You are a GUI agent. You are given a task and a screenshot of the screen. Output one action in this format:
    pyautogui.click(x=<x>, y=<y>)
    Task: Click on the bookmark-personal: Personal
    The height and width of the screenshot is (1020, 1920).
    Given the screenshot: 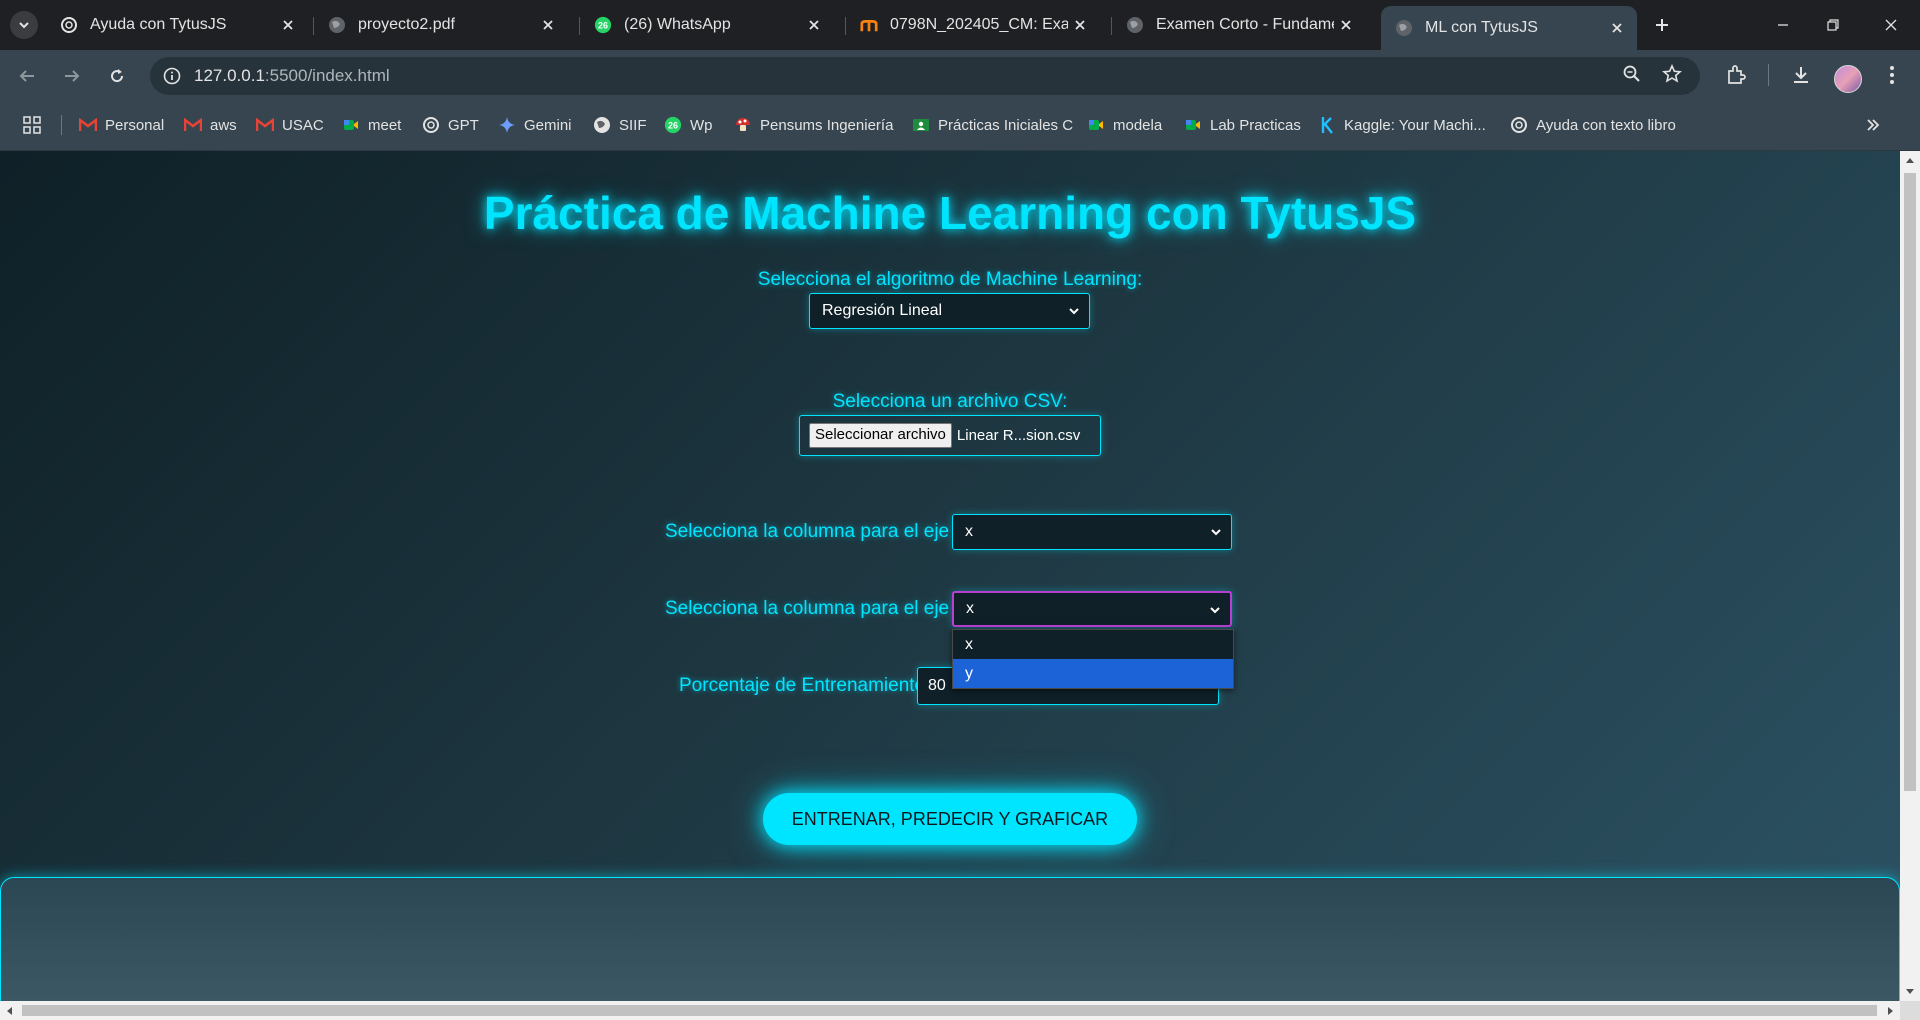 What is the action you would take?
    pyautogui.click(x=121, y=125)
    